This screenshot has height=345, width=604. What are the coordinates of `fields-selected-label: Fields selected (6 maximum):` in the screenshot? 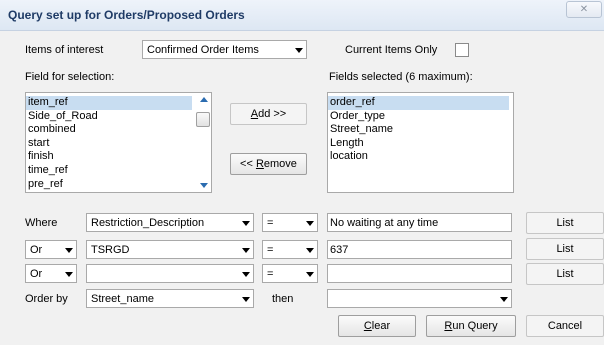 It's located at (401, 77).